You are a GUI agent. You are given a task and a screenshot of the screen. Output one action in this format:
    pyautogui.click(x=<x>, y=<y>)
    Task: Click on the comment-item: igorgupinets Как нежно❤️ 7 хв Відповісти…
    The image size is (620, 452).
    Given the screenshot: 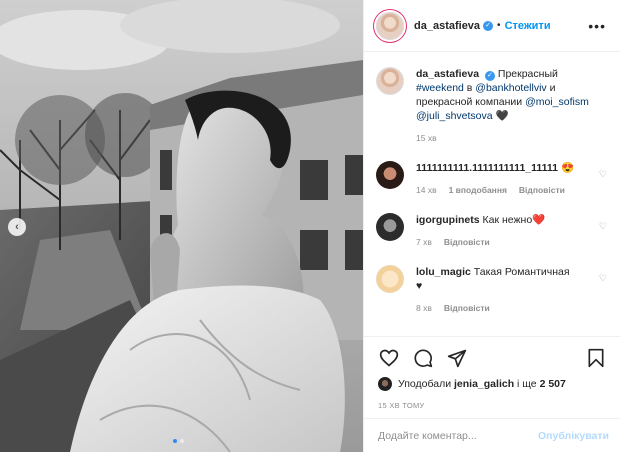 What is the action you would take?
    pyautogui.click(x=492, y=230)
    